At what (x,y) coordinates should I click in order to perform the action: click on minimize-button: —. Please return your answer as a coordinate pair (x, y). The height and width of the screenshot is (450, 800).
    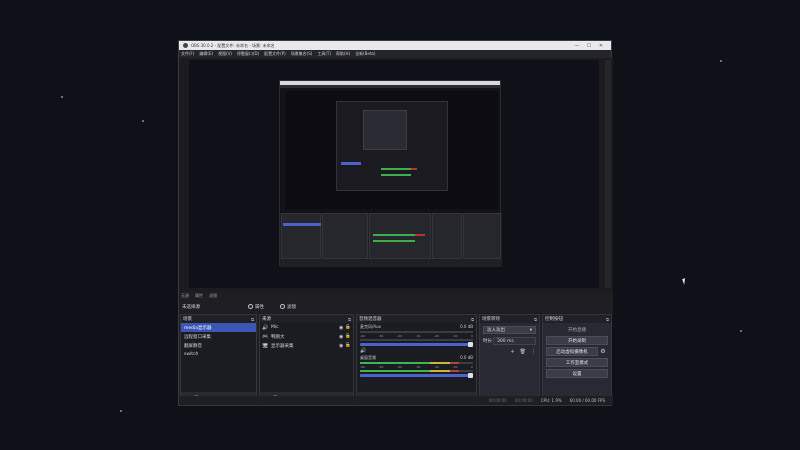
    Looking at the image, I should click on (577, 46).